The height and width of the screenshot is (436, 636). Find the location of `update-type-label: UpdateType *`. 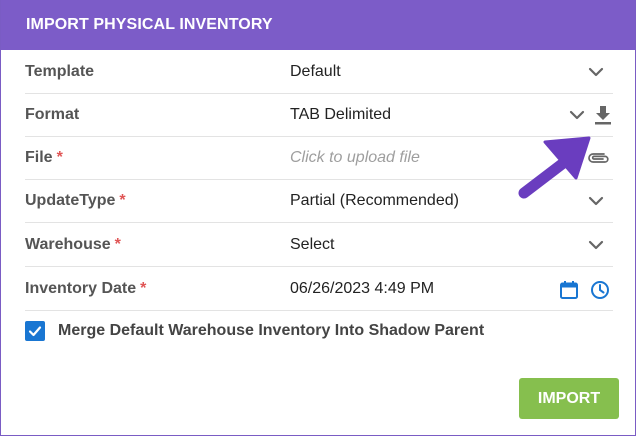

update-type-label: UpdateType * is located at coordinates (75, 200).